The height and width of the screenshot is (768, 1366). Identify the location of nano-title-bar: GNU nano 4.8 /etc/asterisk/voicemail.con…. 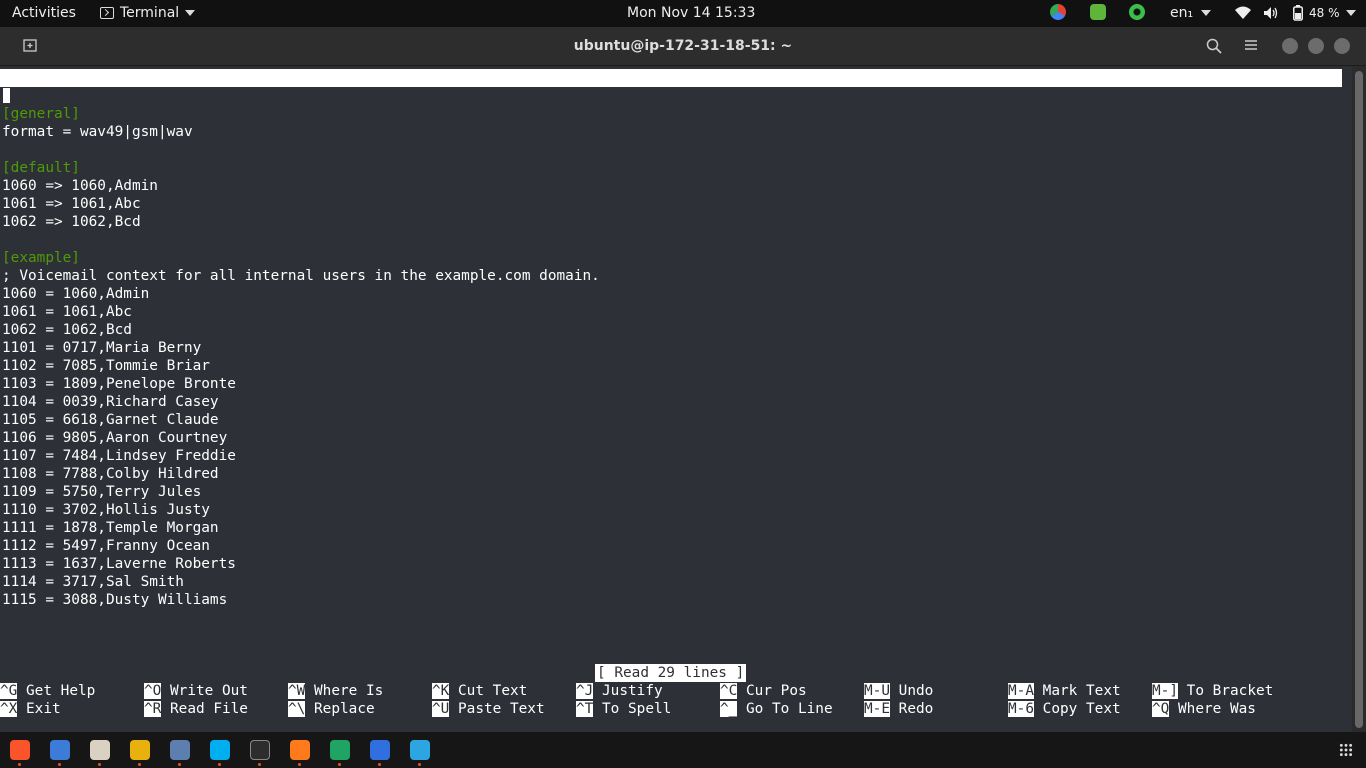
(671, 95).